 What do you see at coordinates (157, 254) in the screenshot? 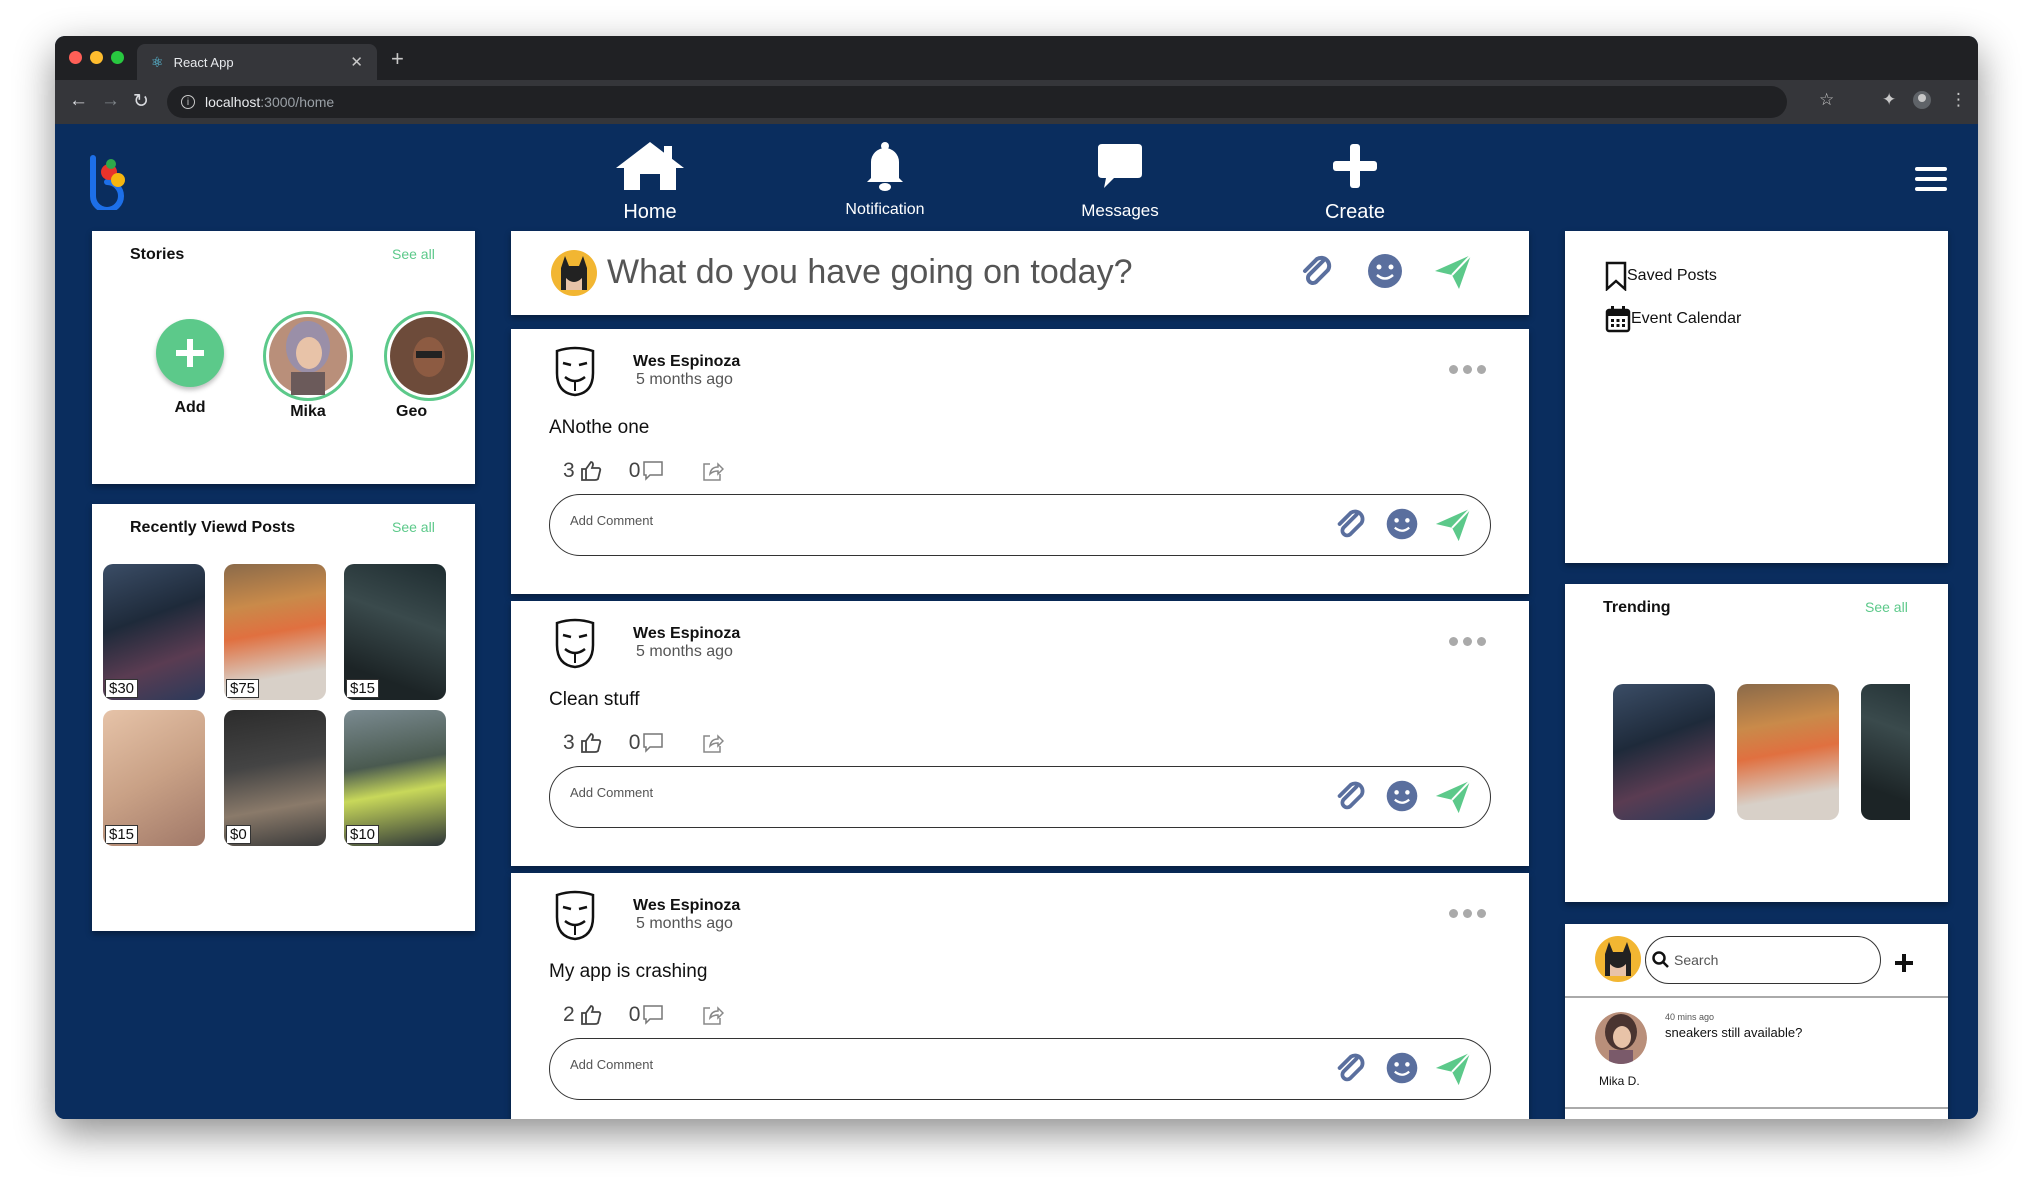
I see `stories-title: Stories` at bounding box center [157, 254].